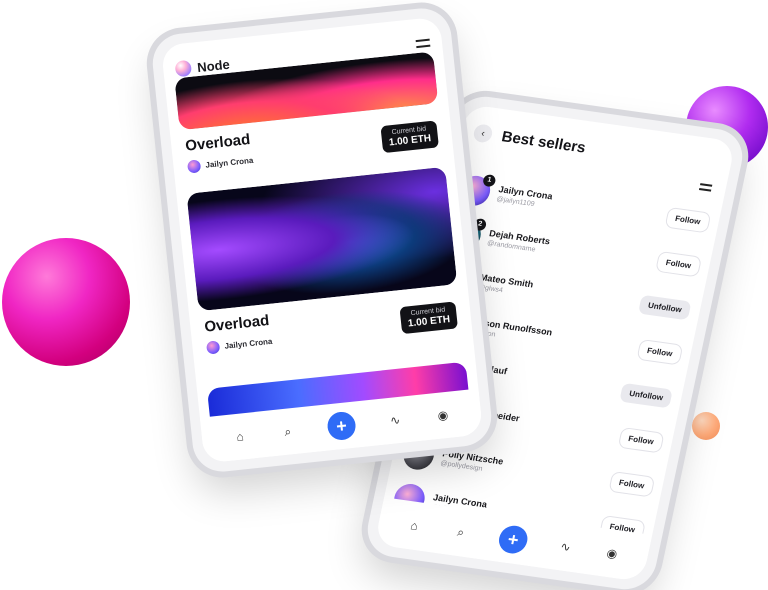 This screenshot has height=590, width=768. Describe the element at coordinates (480, 224) in the screenshot. I see `rank-badge: 2` at that location.